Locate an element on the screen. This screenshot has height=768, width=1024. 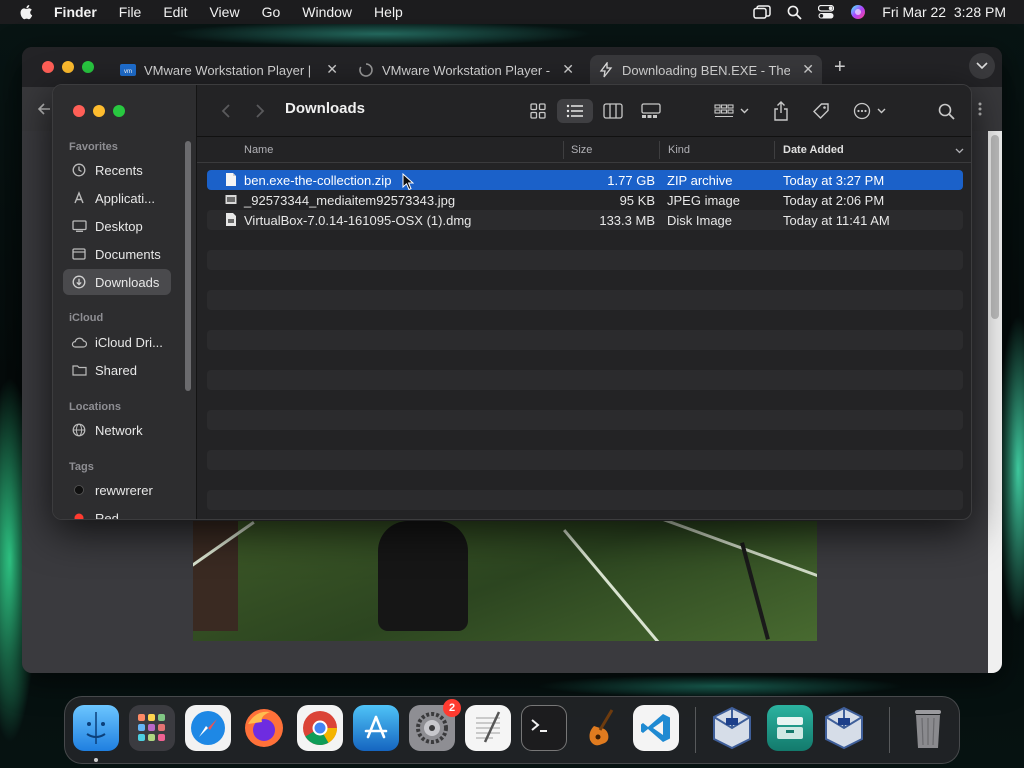
finder-icon is located at coordinates (96, 728).